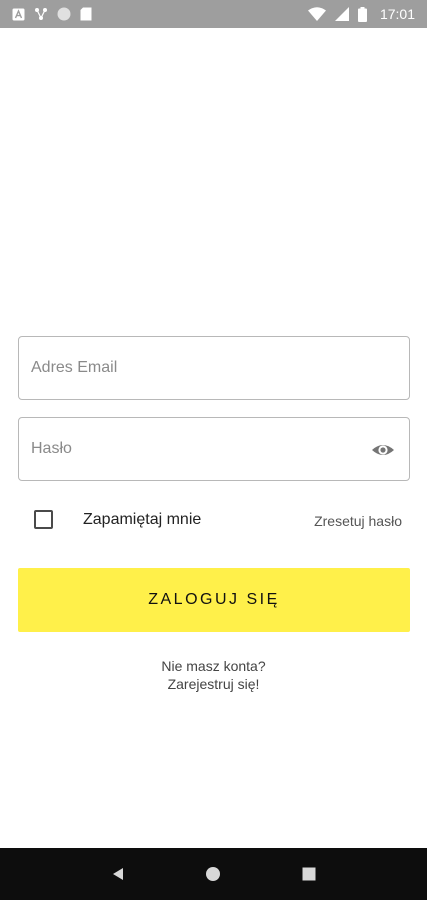 The height and width of the screenshot is (900, 427). I want to click on remember-row: Zapamiętaj mnie Zresetuj hasło, so click(218, 520).